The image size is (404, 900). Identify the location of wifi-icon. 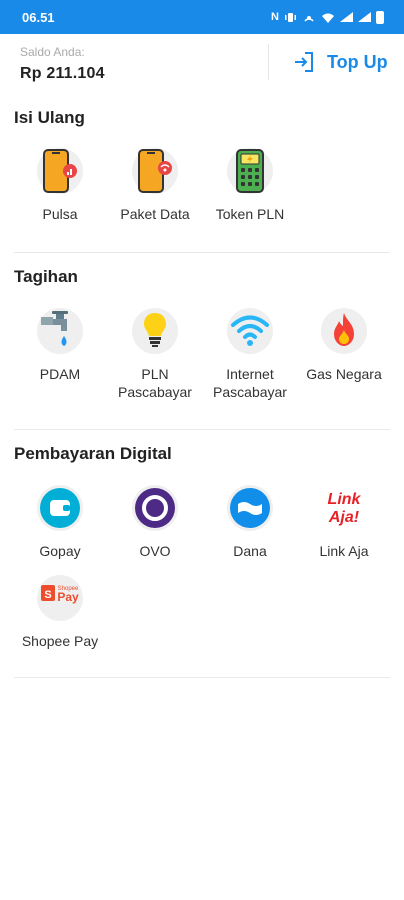
(250, 330).